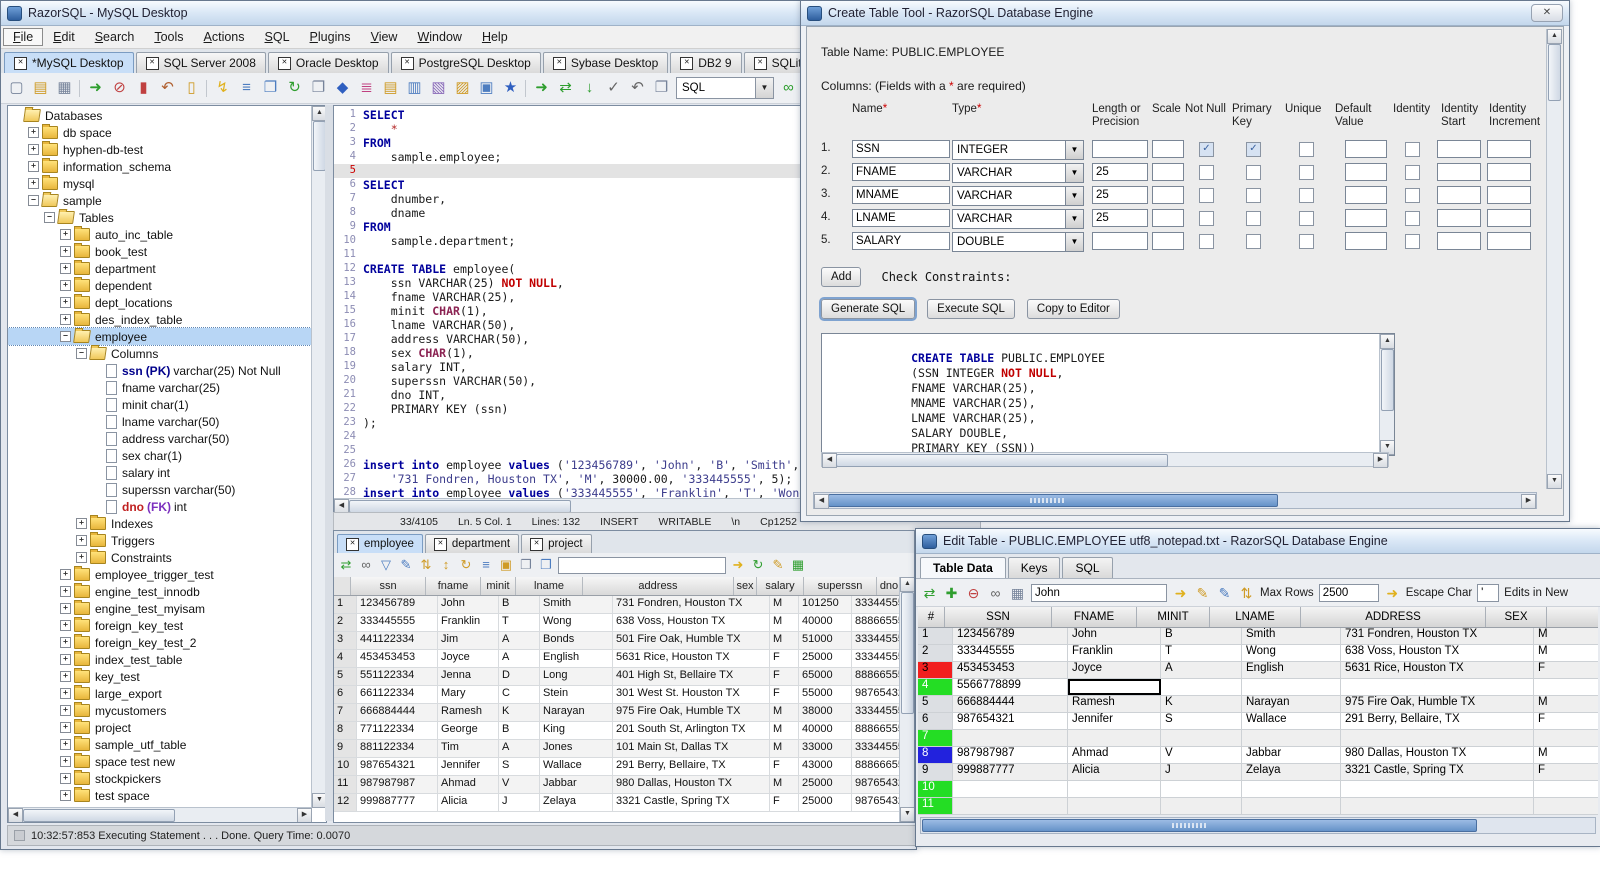  Describe the element at coordinates (1099, 592) in the screenshot. I see `search-input` at that location.